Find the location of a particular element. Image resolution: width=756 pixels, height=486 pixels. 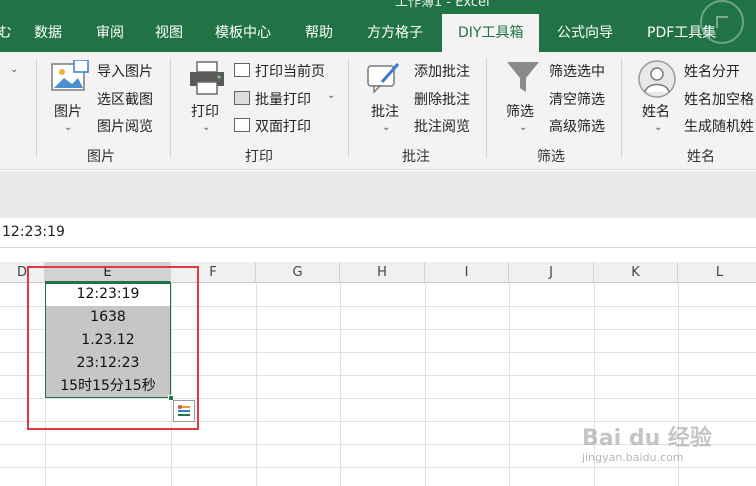

print-button: 打印 ⌄ is located at coordinates (207, 100).